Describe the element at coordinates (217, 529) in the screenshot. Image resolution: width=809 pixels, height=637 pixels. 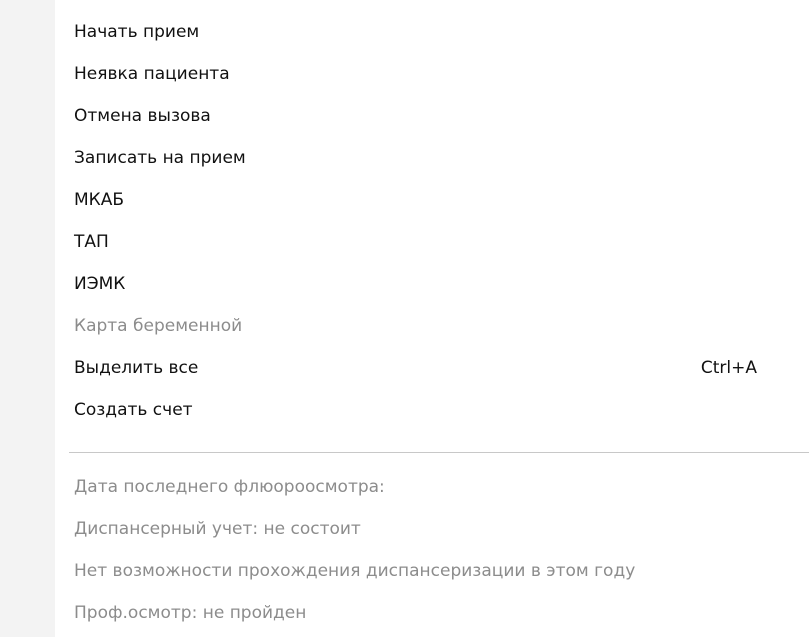
I see `info-label: Диспансерный учет: не состоит` at that location.